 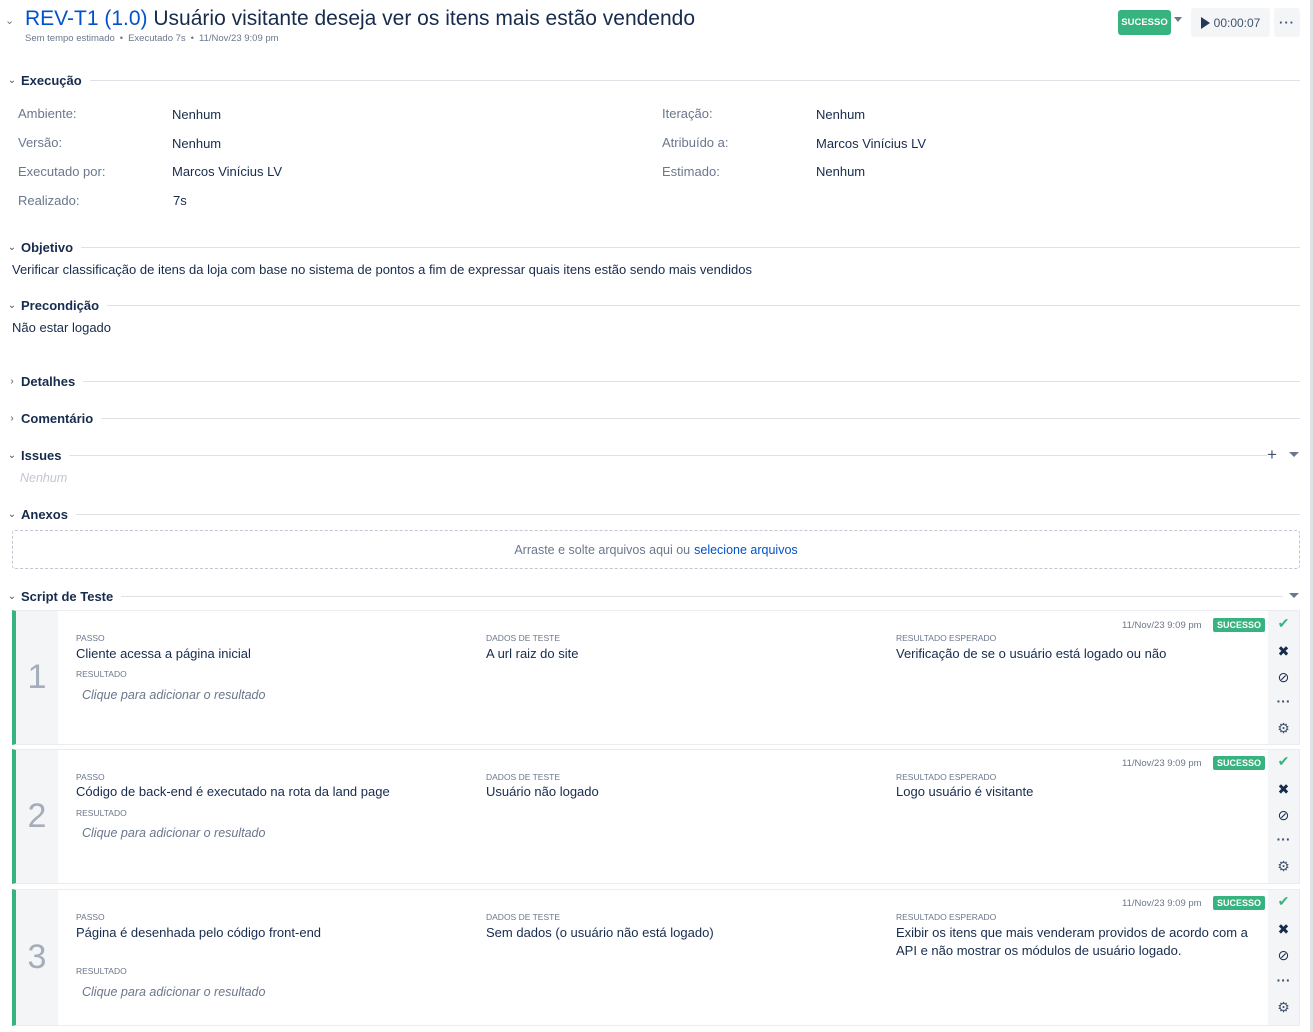 What do you see at coordinates (86, 18) in the screenshot?
I see `test-key-link: REV-T1 (1.0)` at bounding box center [86, 18].